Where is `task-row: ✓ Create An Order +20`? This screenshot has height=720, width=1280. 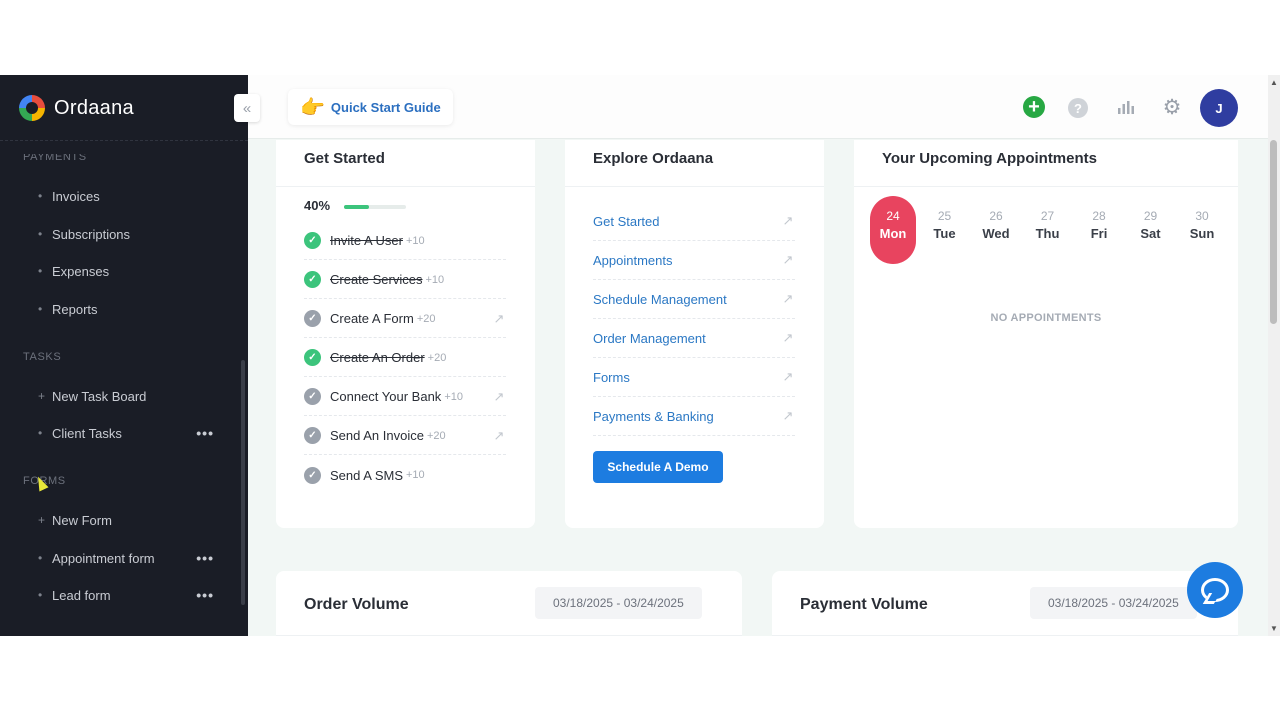 task-row: ✓ Create An Order +20 is located at coordinates (405, 358).